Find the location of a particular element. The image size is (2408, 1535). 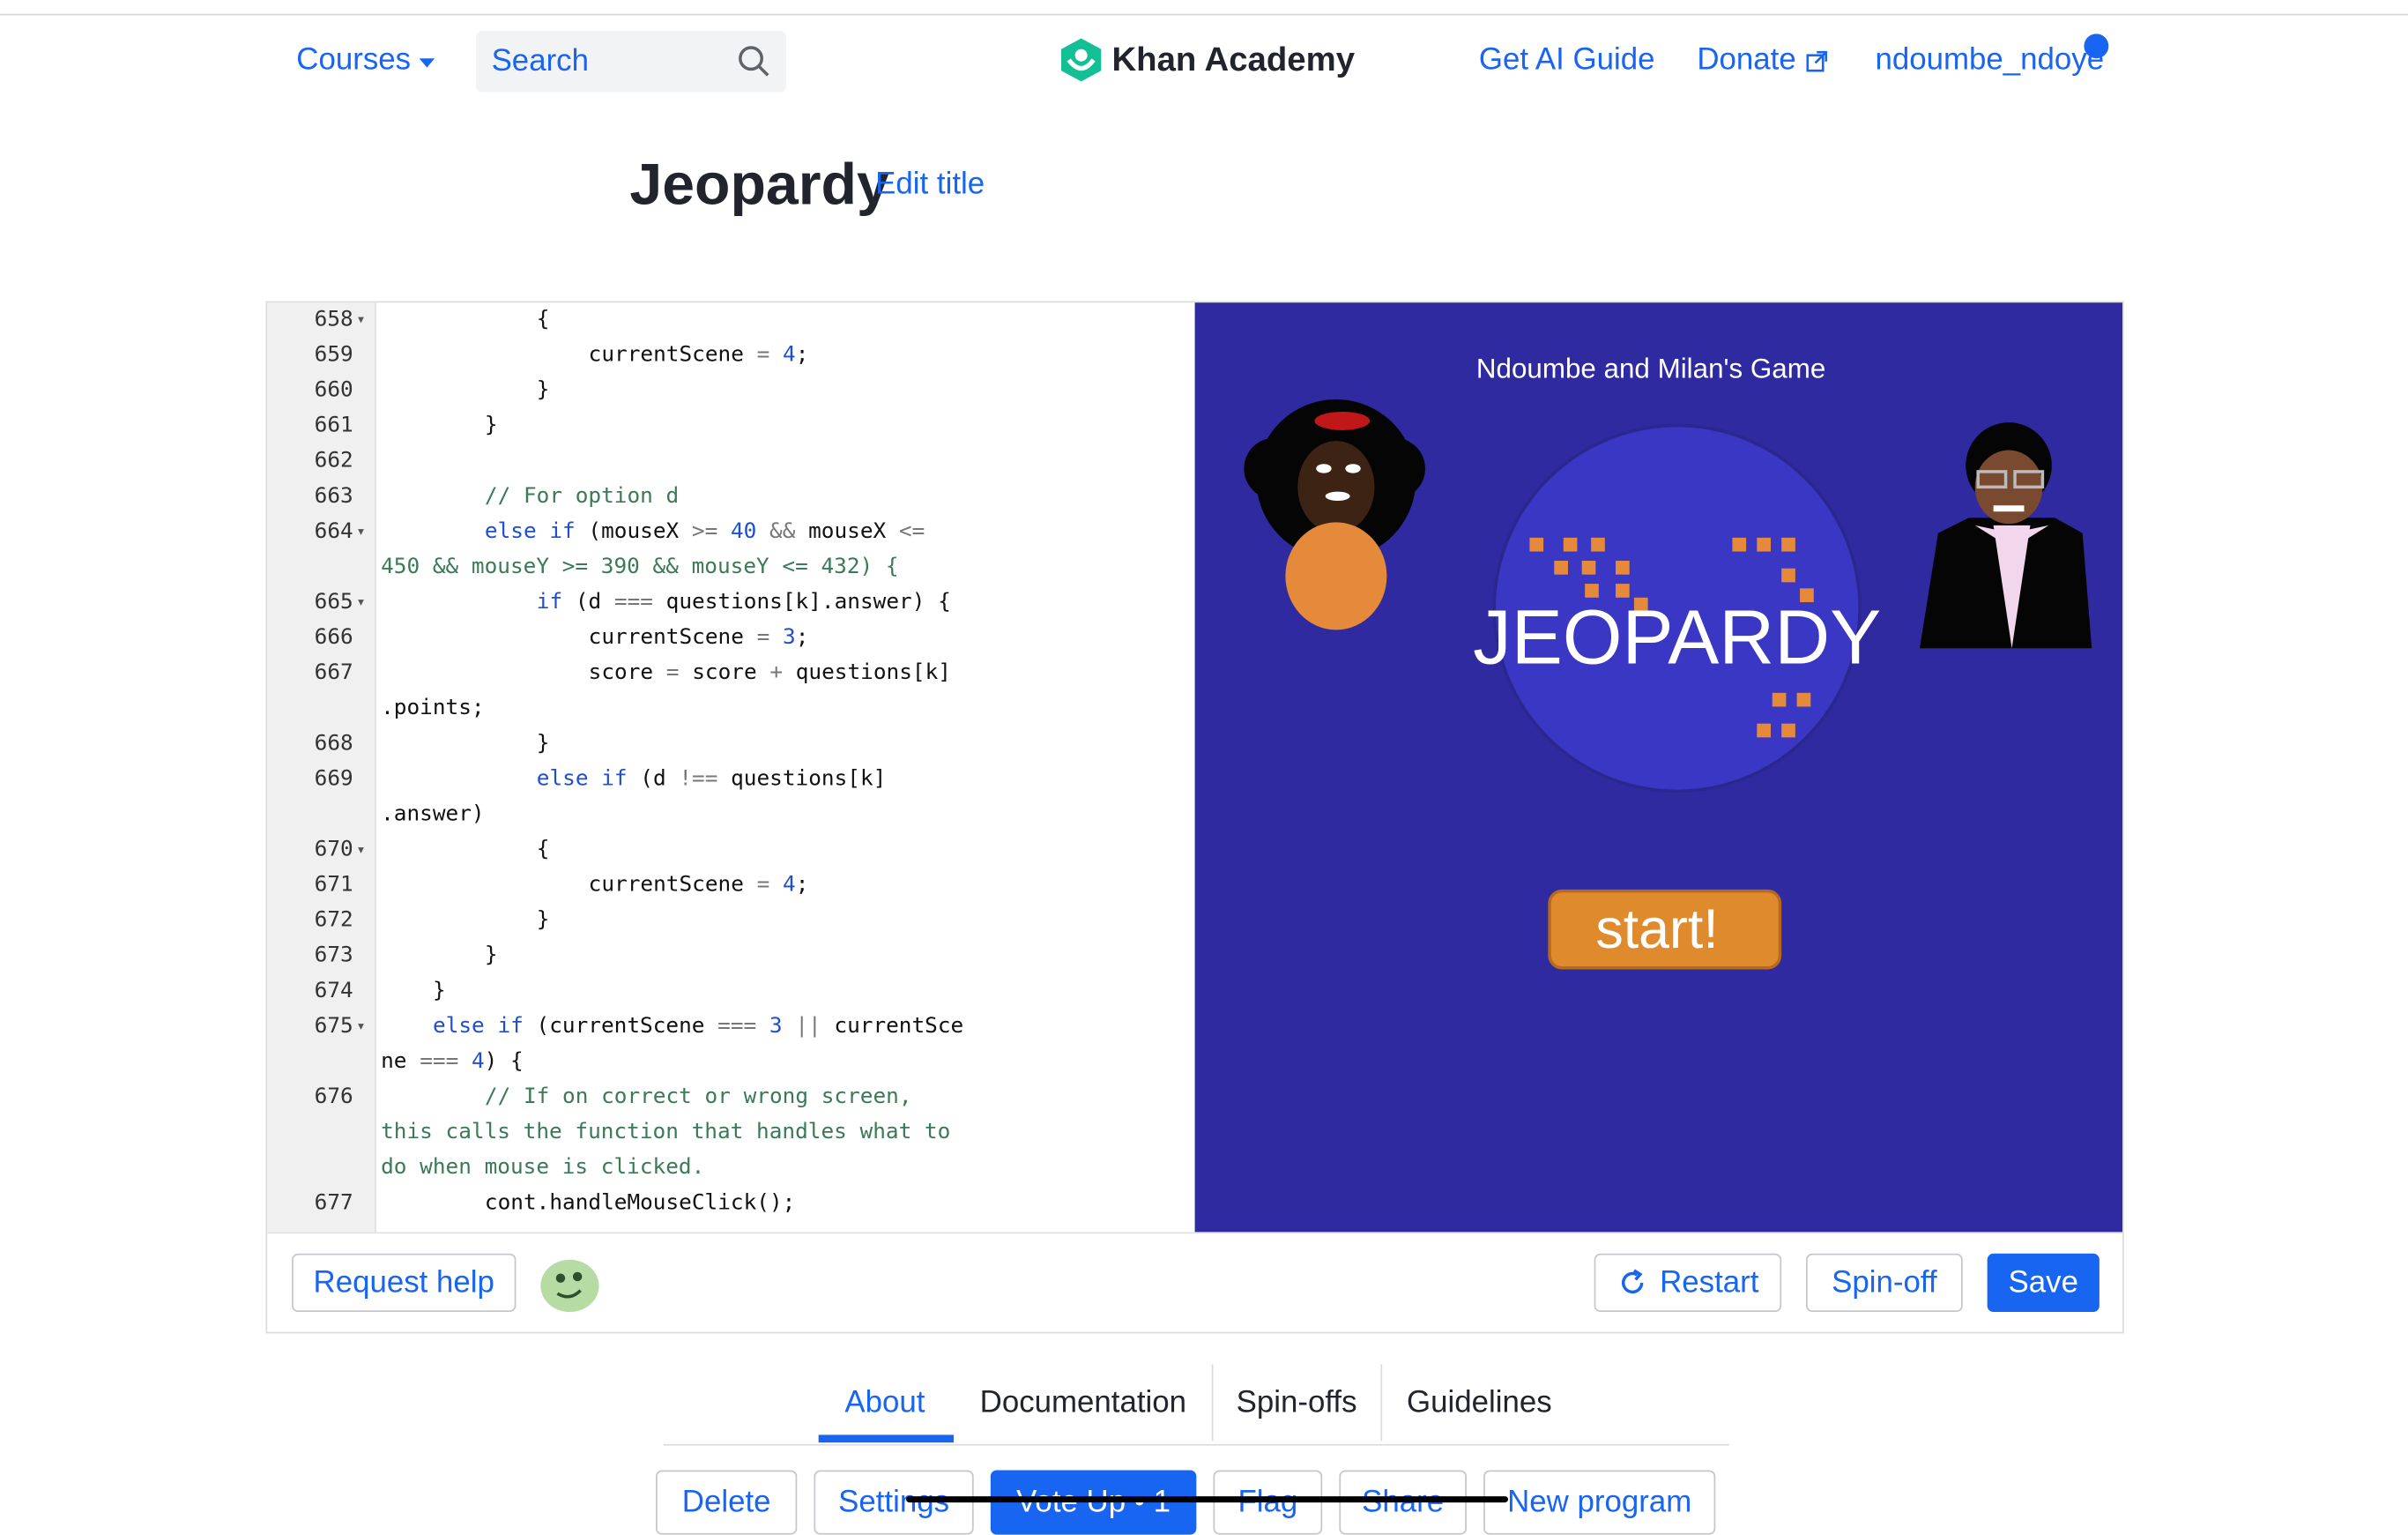

start-button: start! is located at coordinates (1665, 930).